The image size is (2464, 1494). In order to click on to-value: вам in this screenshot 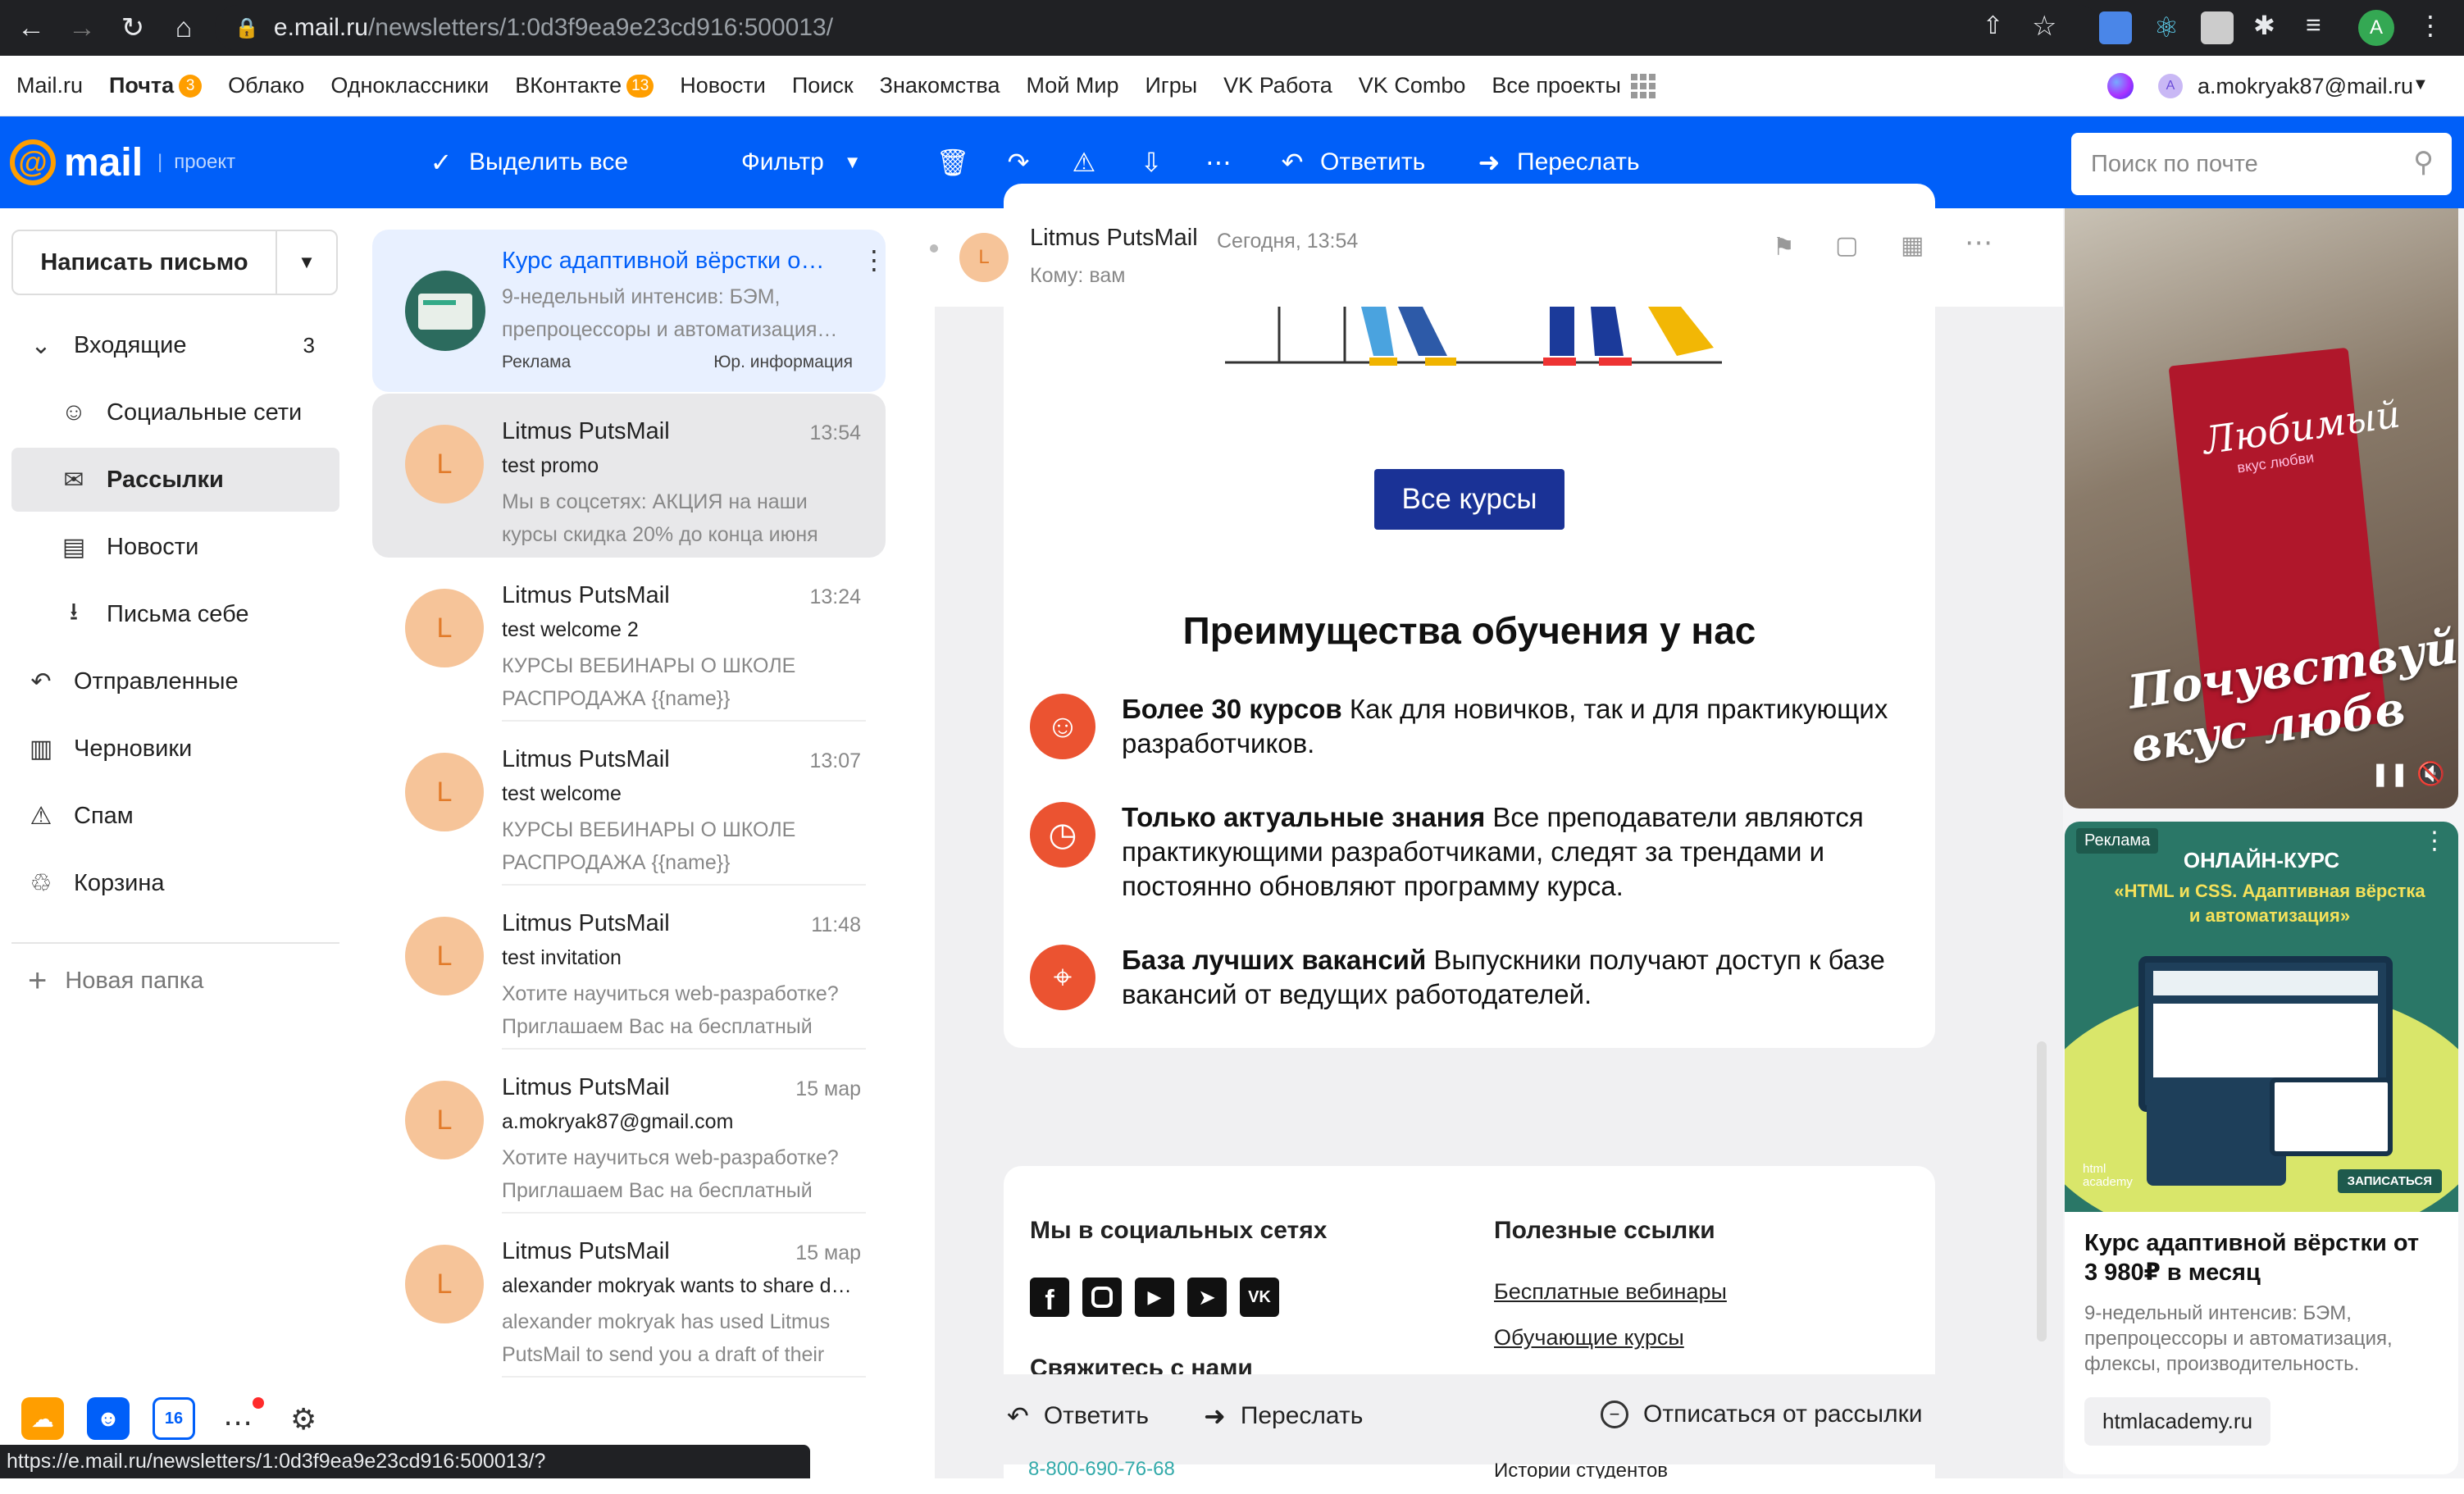, I will do `click(1107, 276)`.